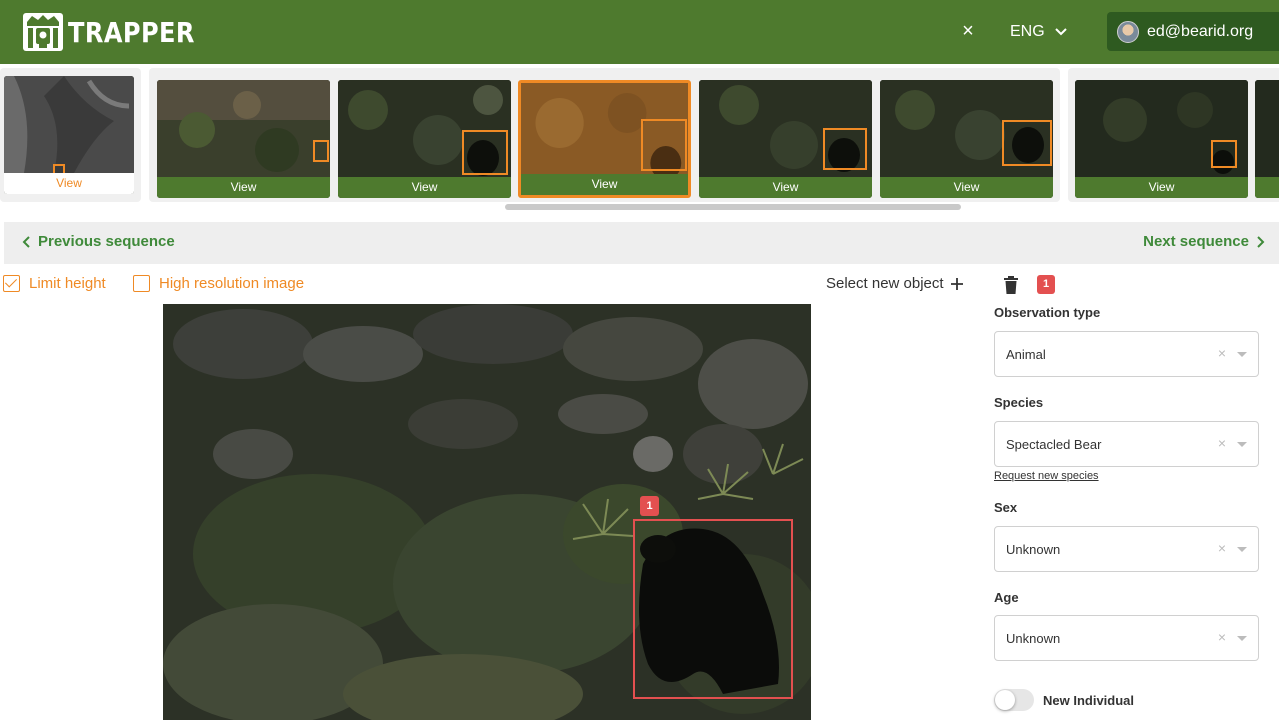 This screenshot has width=1279, height=720. What do you see at coordinates (1196, 241) in the screenshot?
I see `next-sequence-label: Next sequence` at bounding box center [1196, 241].